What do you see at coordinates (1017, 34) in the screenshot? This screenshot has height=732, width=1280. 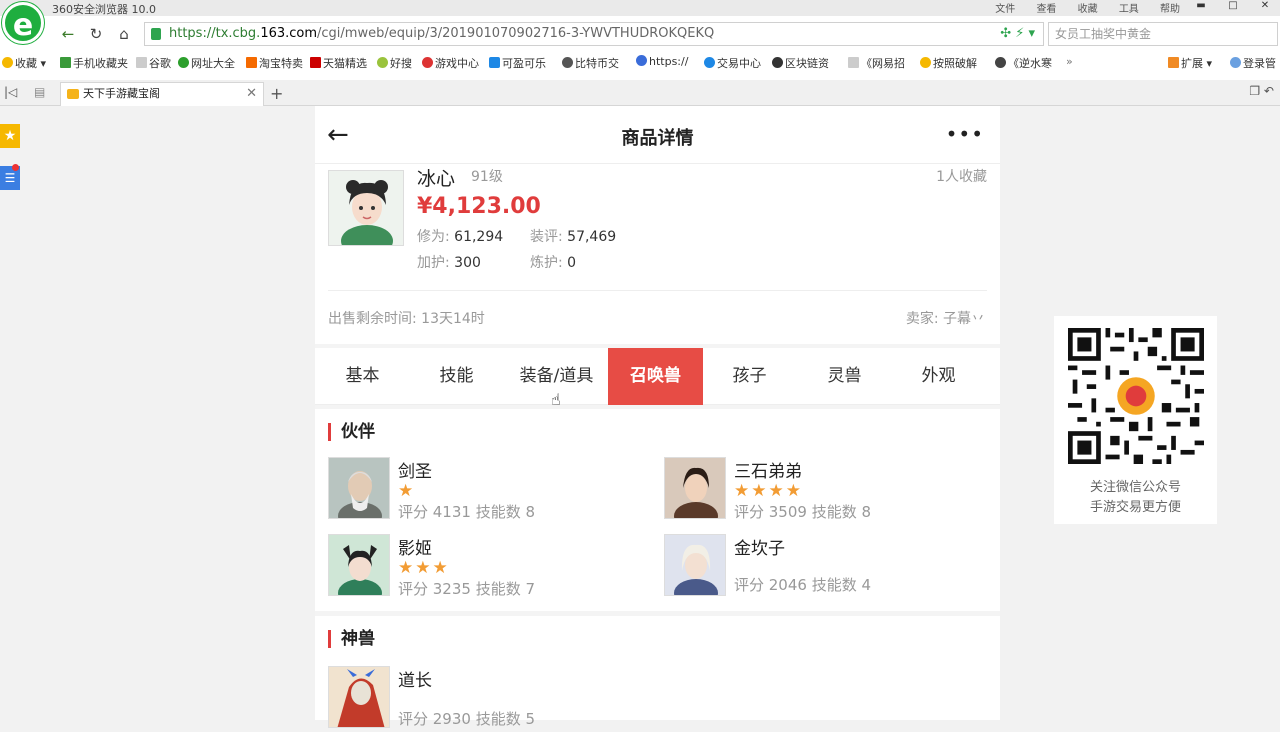 I see `address-bar-tools-icon: ✣ ⚡ ▾` at bounding box center [1017, 34].